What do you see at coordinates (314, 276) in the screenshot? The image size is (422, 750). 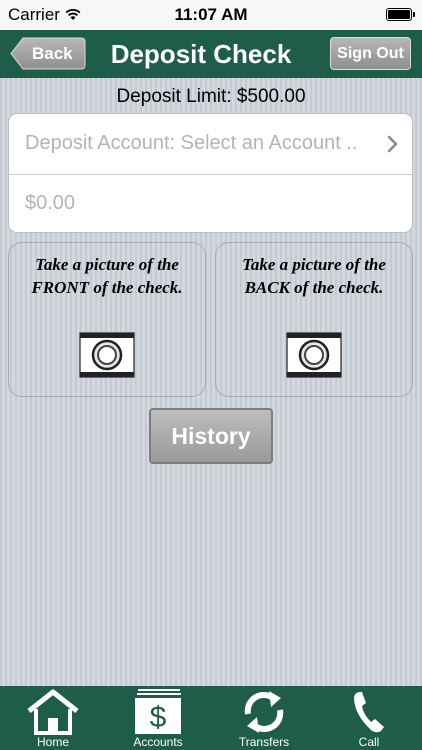 I see `back-photo-instructions: Take a picture of the BACK of the check.` at bounding box center [314, 276].